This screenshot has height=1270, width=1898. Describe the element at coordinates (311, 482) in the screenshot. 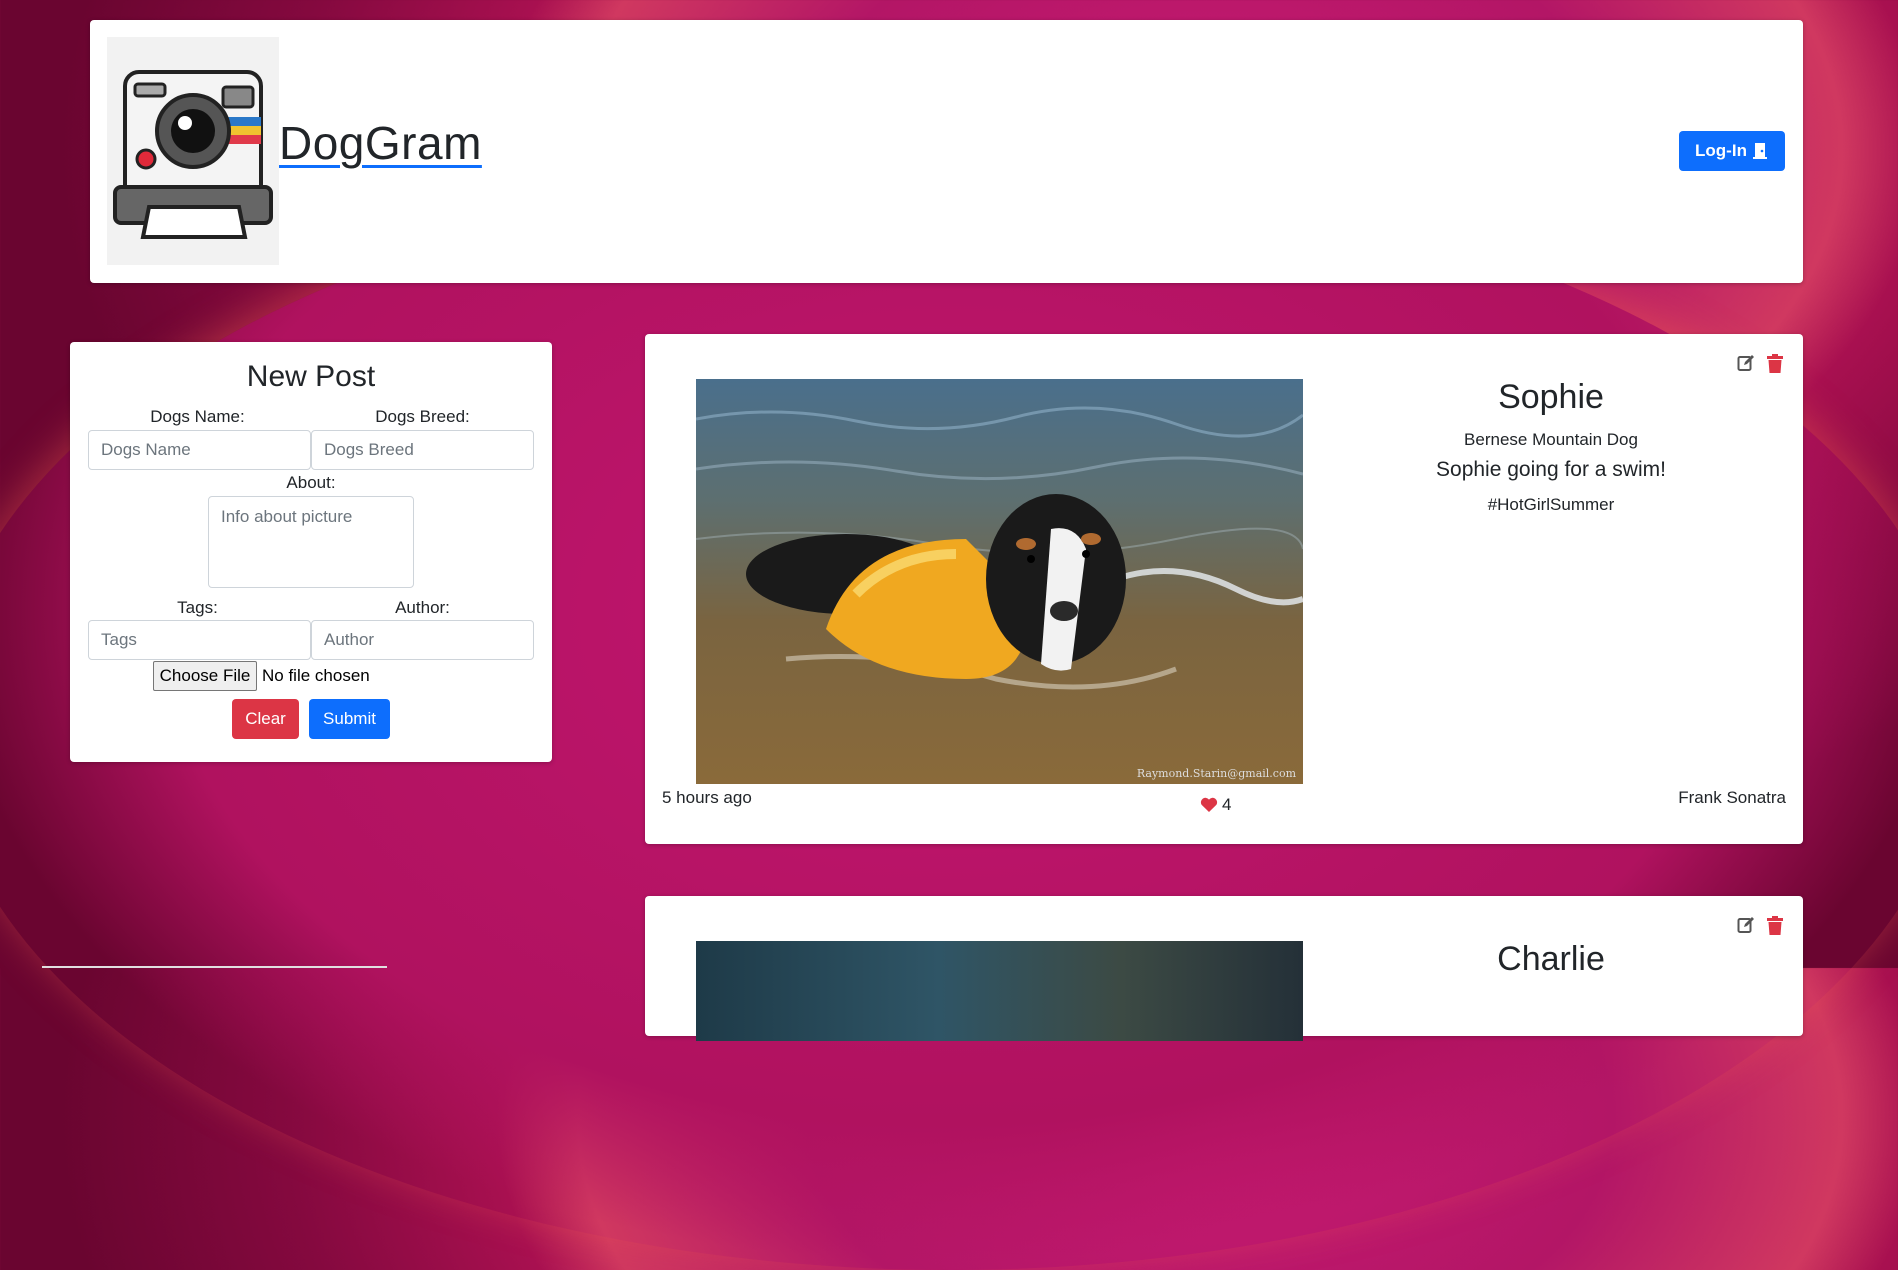

I see `about-label: About:` at that location.